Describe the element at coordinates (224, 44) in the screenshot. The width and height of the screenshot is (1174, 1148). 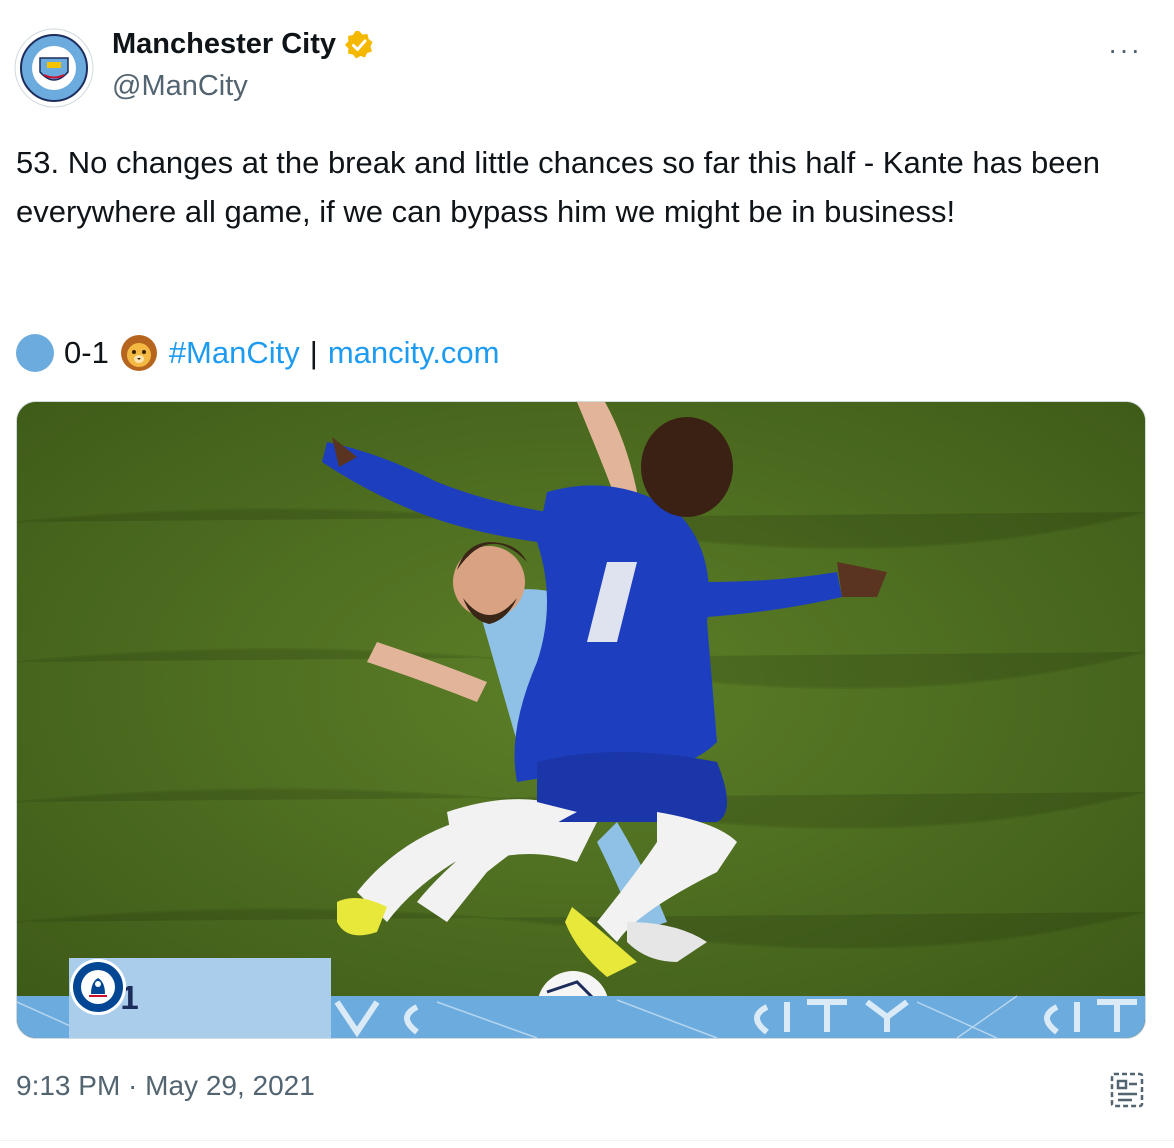
I see `author-display-name: Manchester City` at that location.